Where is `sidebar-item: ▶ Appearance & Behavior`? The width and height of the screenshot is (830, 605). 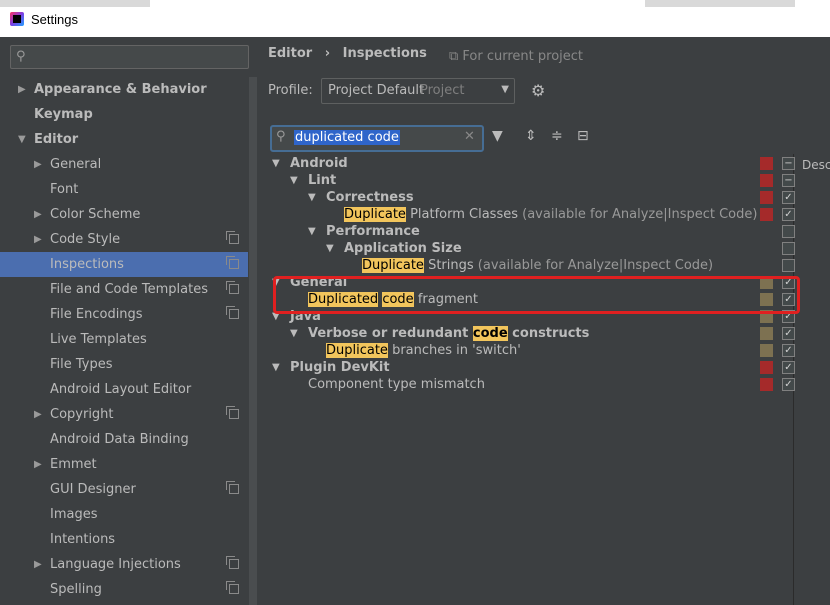 sidebar-item: ▶ Appearance & Behavior is located at coordinates (124, 89).